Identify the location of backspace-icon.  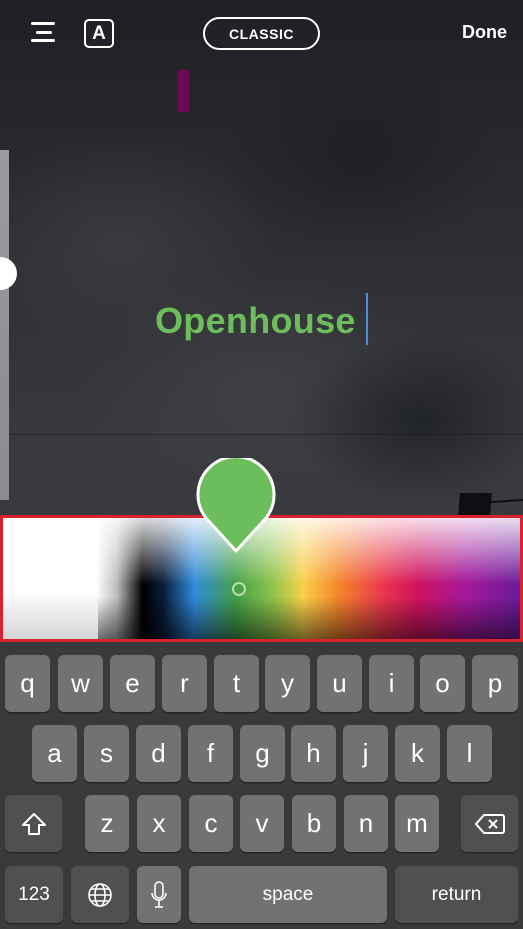
(489, 823).